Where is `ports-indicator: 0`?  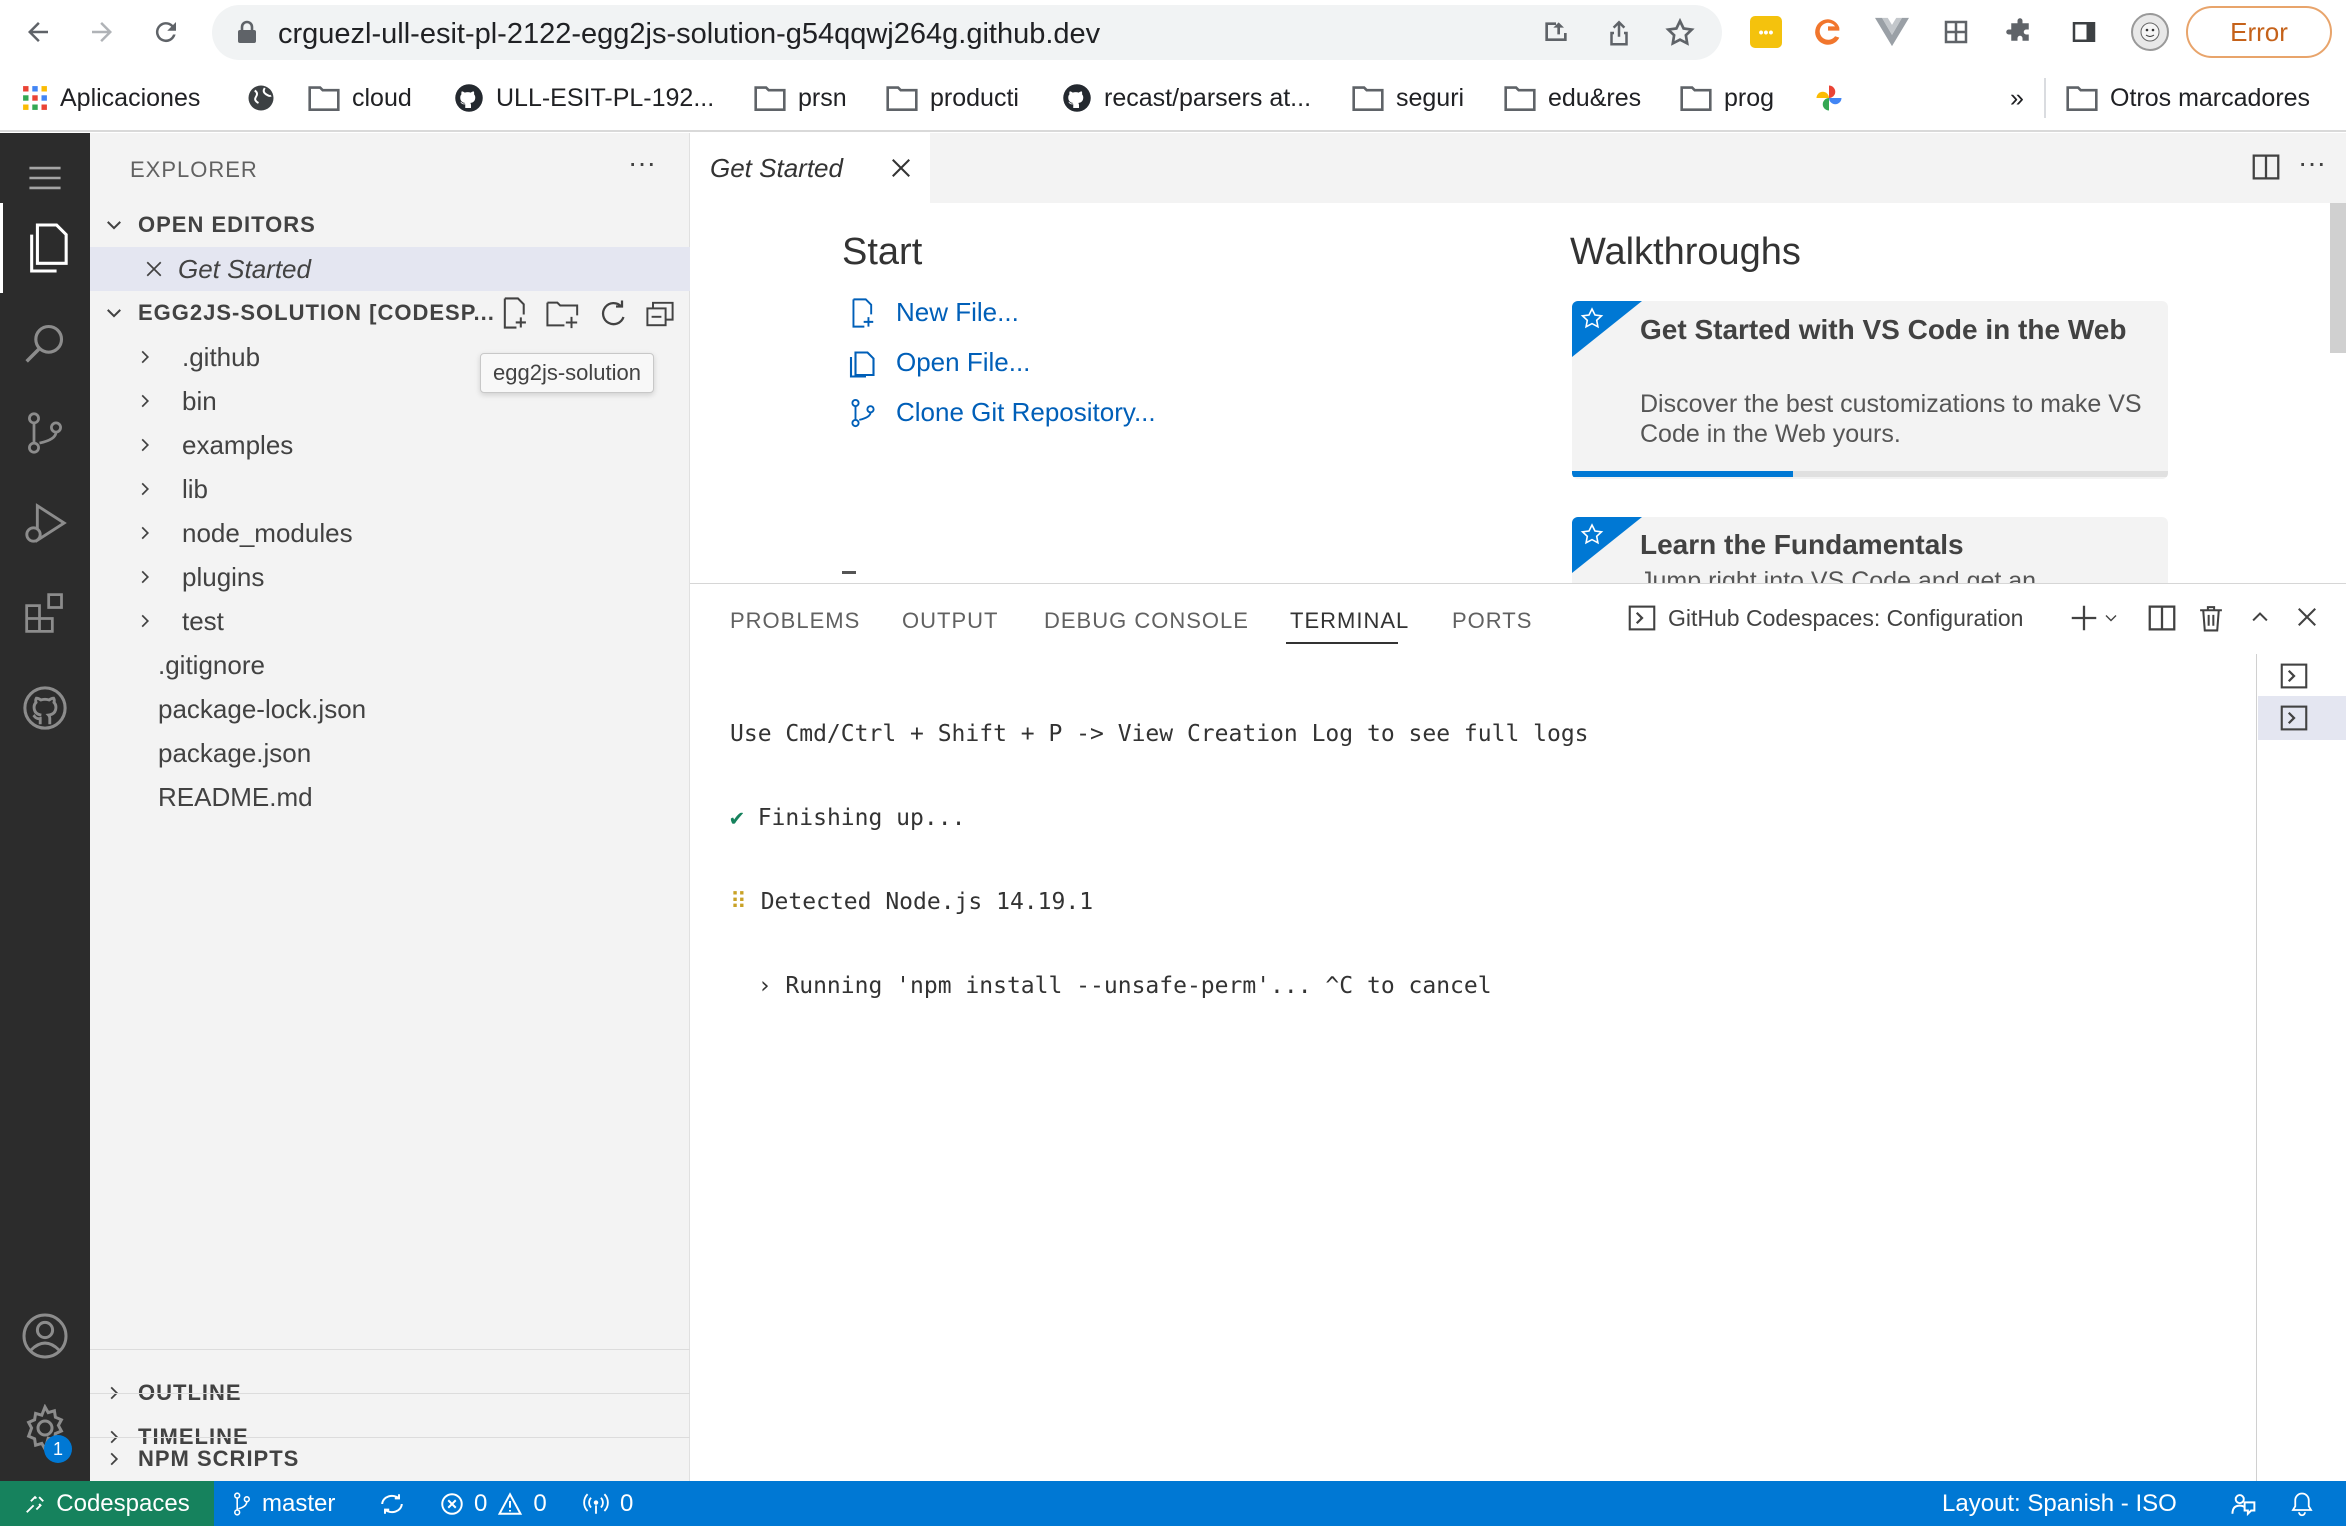
ports-indicator: 0 is located at coordinates (607, 1503).